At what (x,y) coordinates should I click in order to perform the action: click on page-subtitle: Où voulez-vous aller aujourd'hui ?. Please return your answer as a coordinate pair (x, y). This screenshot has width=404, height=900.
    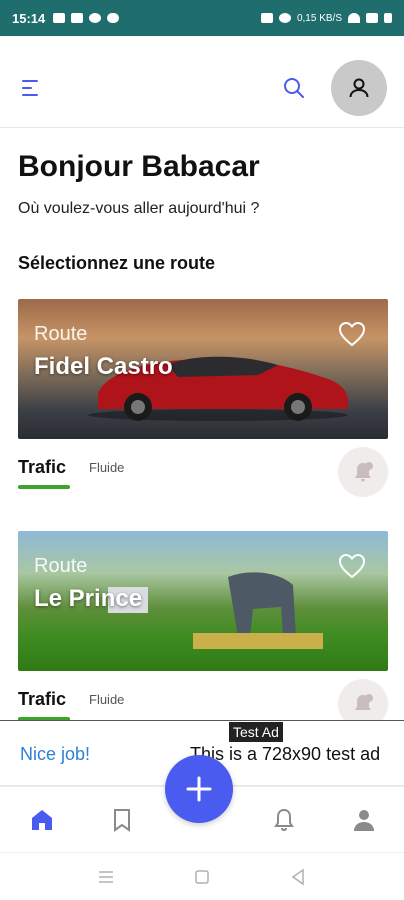
    Looking at the image, I should click on (139, 208).